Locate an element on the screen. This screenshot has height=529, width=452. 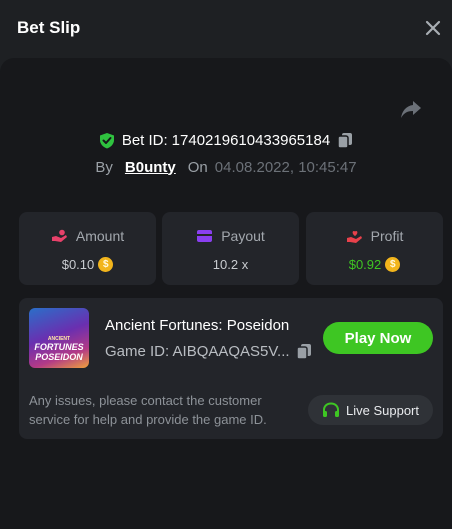
play-now-button: Play Now is located at coordinates (378, 338).